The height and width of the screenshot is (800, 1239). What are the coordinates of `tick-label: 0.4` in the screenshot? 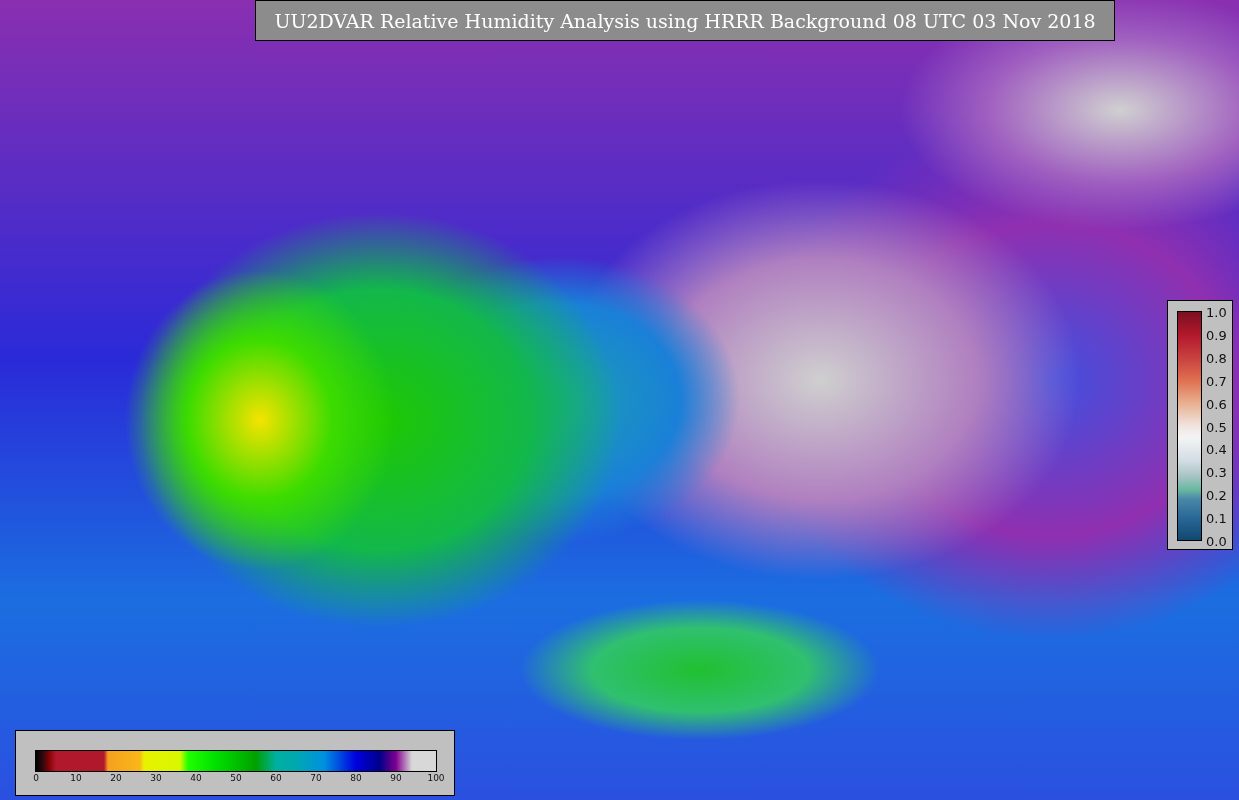 It's located at (1216, 449).